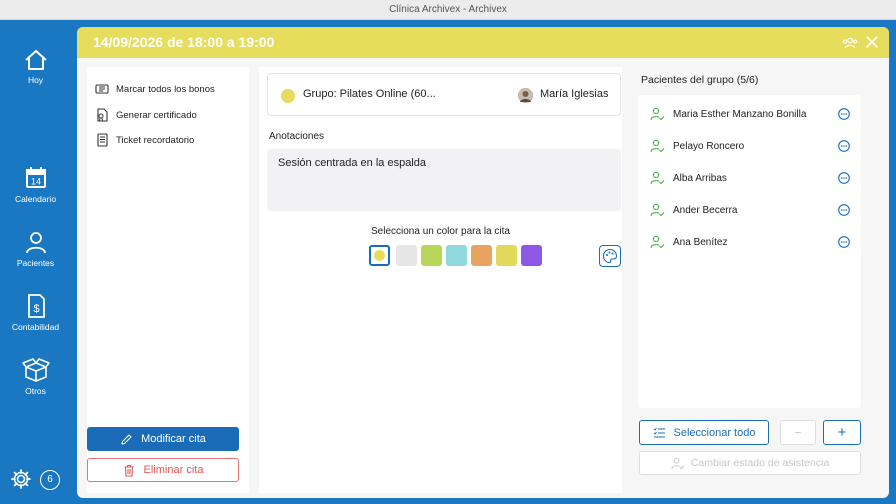 Image resolution: width=896 pixels, height=504 pixels. What do you see at coordinates (35, 243) in the screenshot?
I see `user-icon` at bounding box center [35, 243].